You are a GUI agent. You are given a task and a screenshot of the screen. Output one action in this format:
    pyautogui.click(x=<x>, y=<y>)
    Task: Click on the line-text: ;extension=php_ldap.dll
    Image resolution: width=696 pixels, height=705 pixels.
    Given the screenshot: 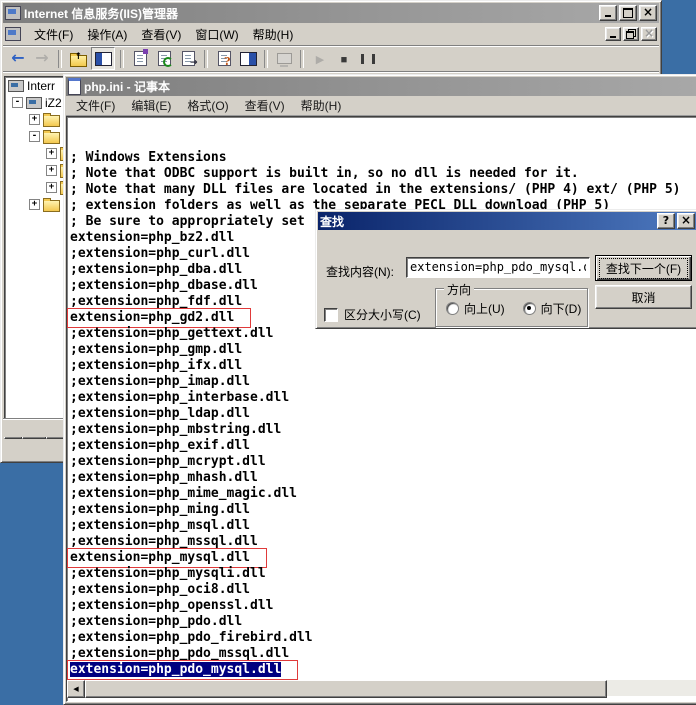 What is the action you would take?
    pyautogui.click(x=160, y=413)
    